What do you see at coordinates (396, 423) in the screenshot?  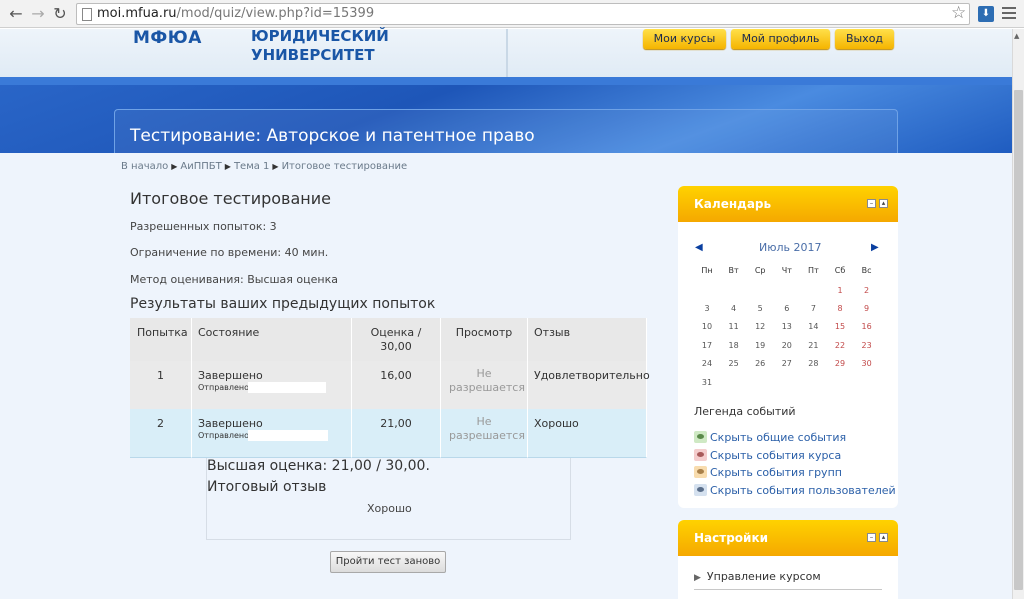 I see `attempt-grade: 21,00` at bounding box center [396, 423].